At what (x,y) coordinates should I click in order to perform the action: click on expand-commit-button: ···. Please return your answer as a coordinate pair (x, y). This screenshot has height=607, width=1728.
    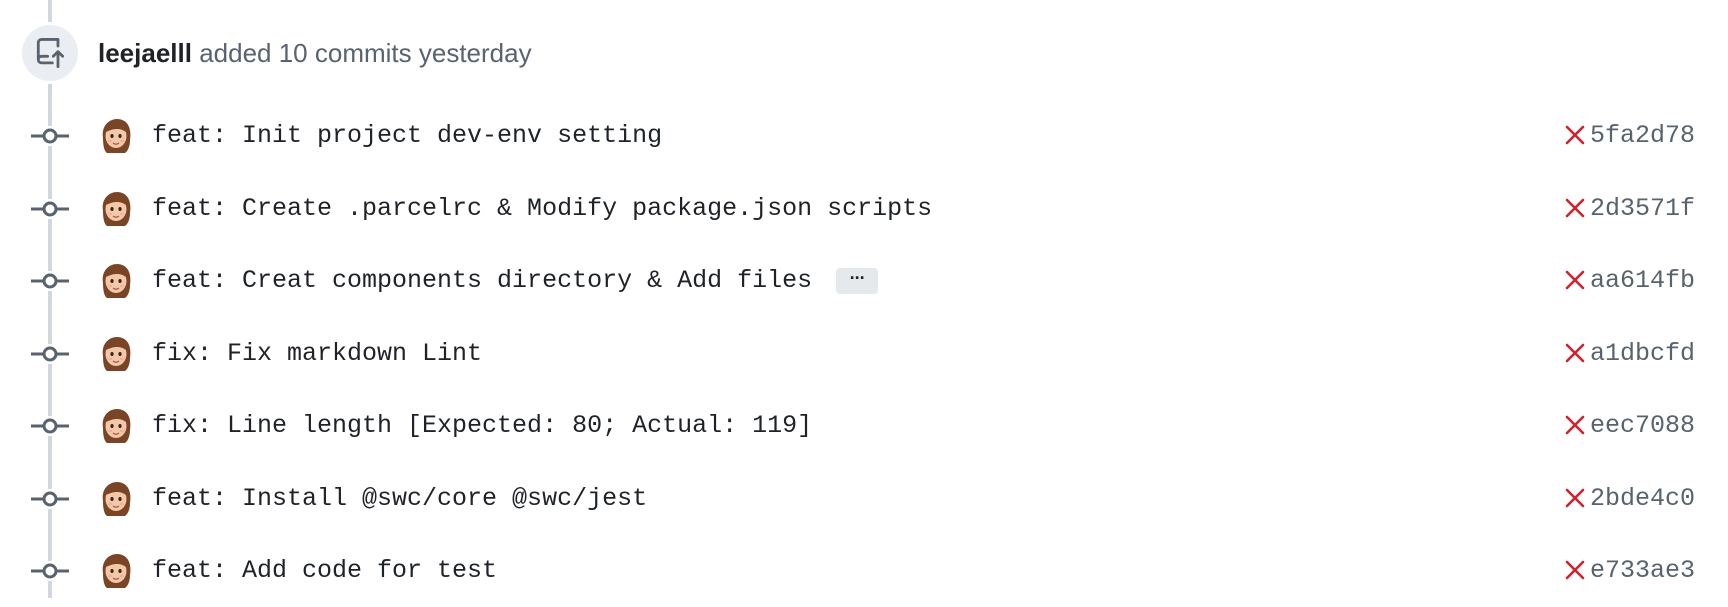
    Looking at the image, I should click on (857, 281).